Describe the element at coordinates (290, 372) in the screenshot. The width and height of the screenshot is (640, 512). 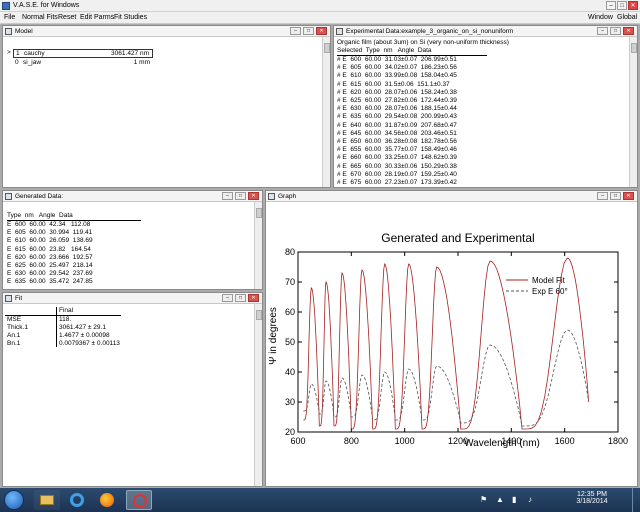
I see `y-tick-label: 40` at that location.